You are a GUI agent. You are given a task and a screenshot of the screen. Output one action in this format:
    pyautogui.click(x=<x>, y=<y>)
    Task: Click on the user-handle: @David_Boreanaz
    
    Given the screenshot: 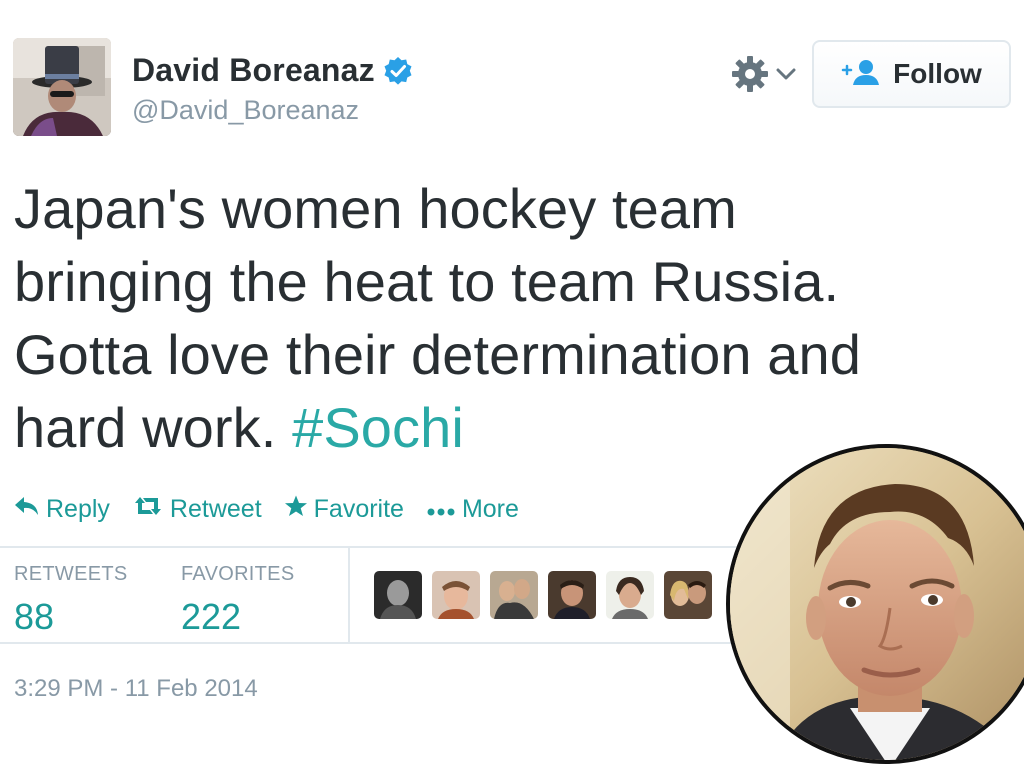 What is the action you would take?
    pyautogui.click(x=245, y=110)
    